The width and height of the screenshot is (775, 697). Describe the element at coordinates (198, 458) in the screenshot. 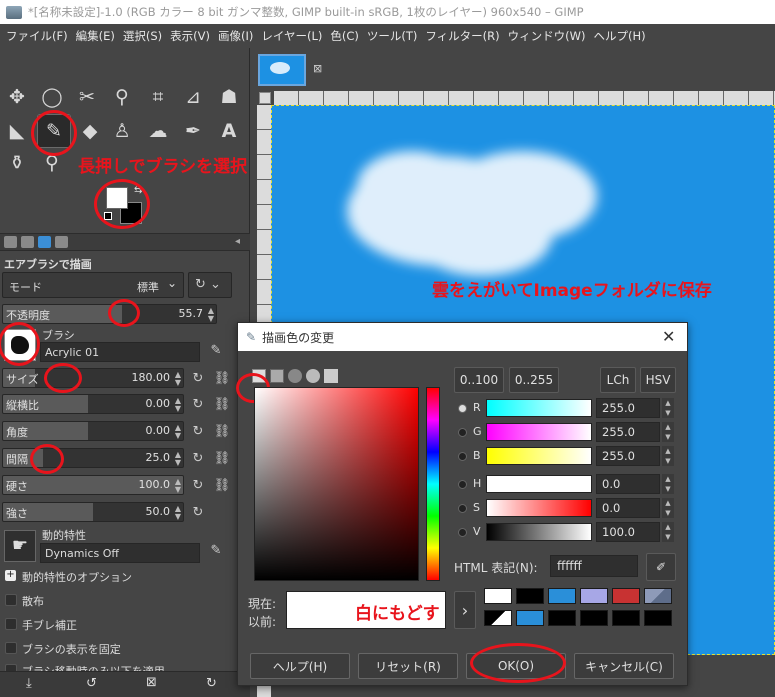

I see `spacing-reset-icon: ↻` at that location.